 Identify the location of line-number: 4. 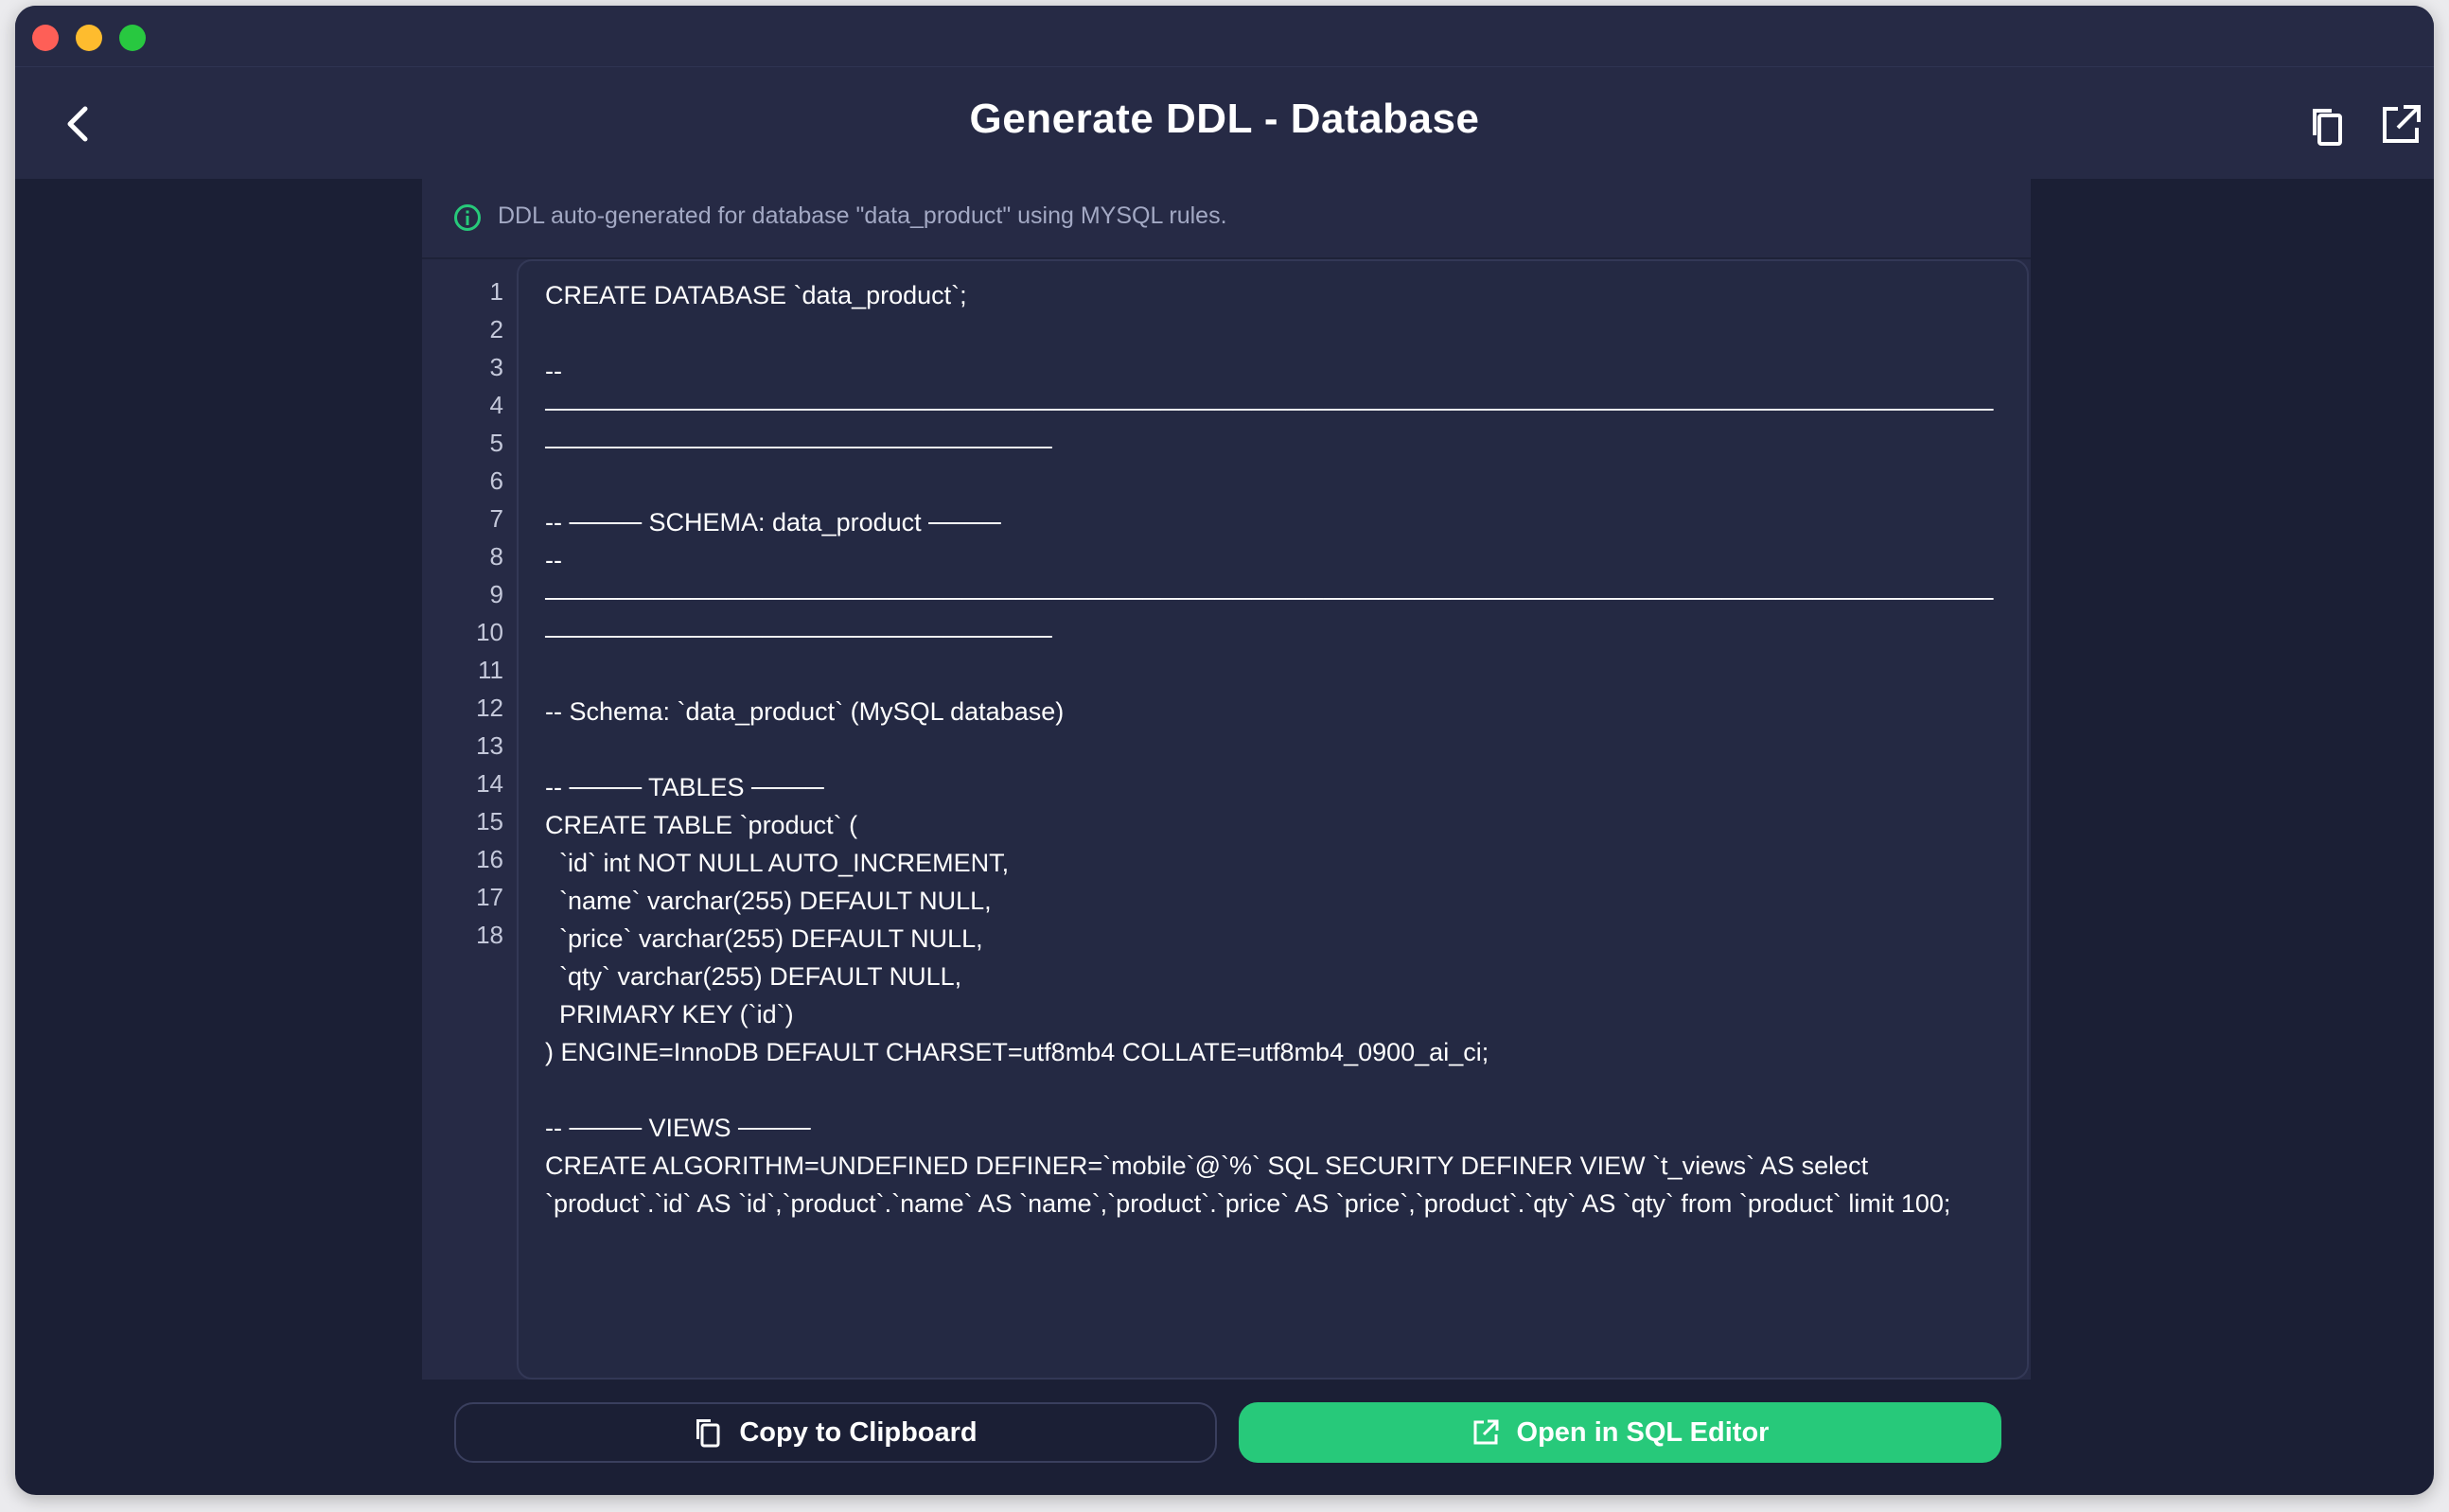
(496, 405).